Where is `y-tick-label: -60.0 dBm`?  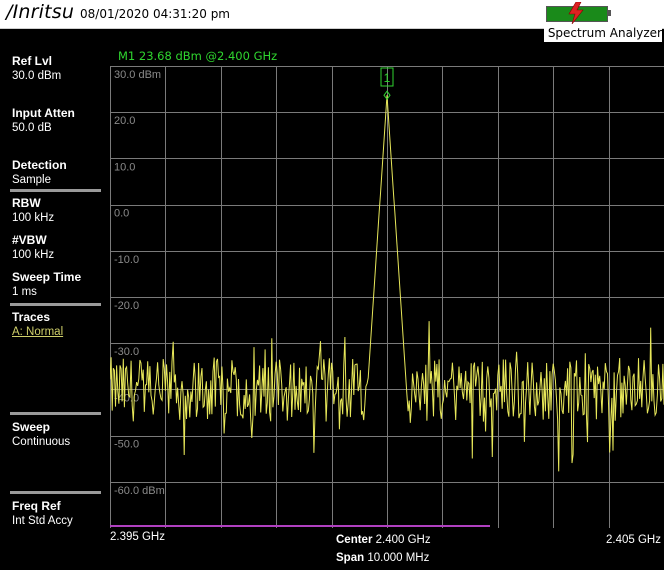
y-tick-label: -60.0 dBm is located at coordinates (139, 491).